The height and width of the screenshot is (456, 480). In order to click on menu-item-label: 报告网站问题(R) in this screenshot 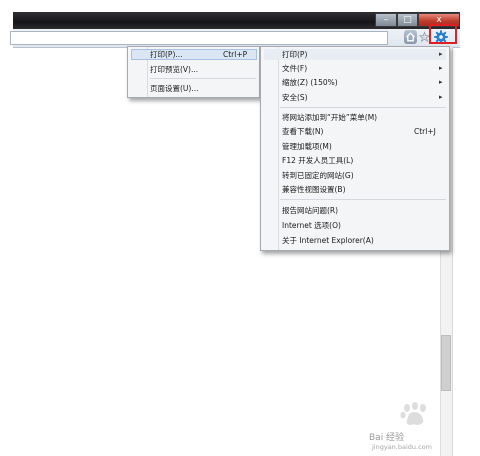, I will do `click(310, 210)`.